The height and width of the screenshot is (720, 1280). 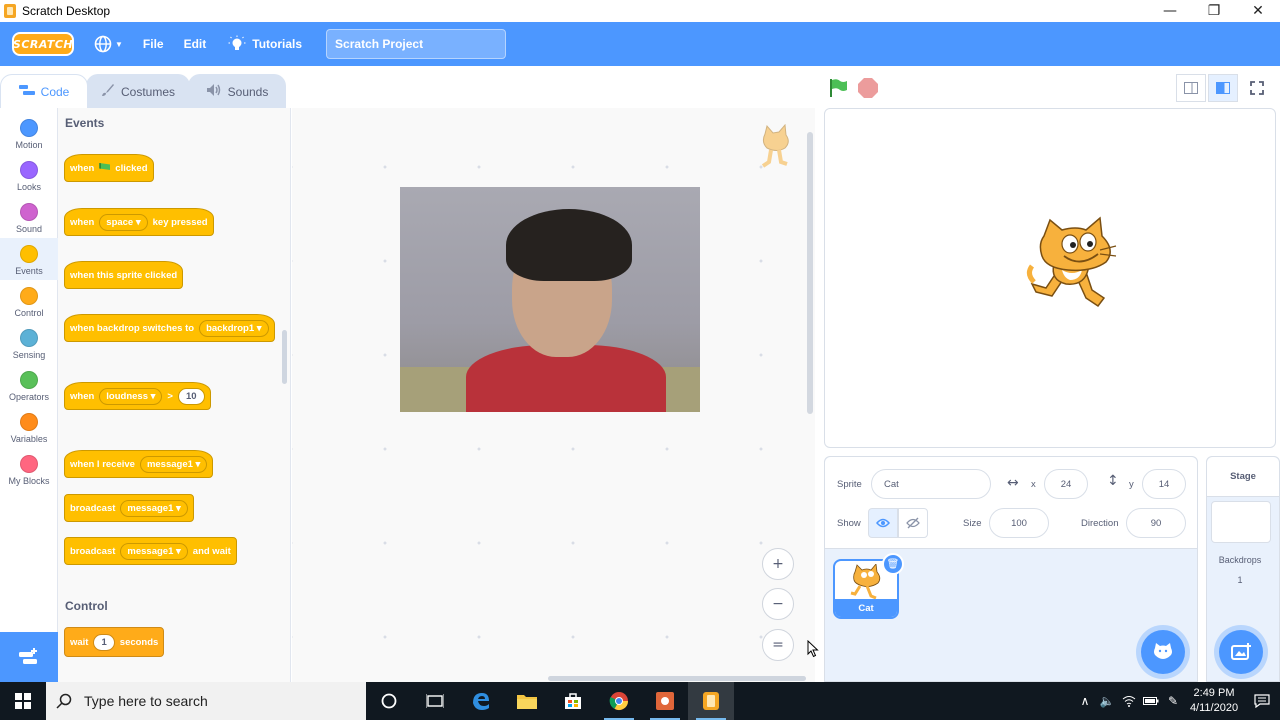 I want to click on small-stage-button, so click(x=1191, y=88).